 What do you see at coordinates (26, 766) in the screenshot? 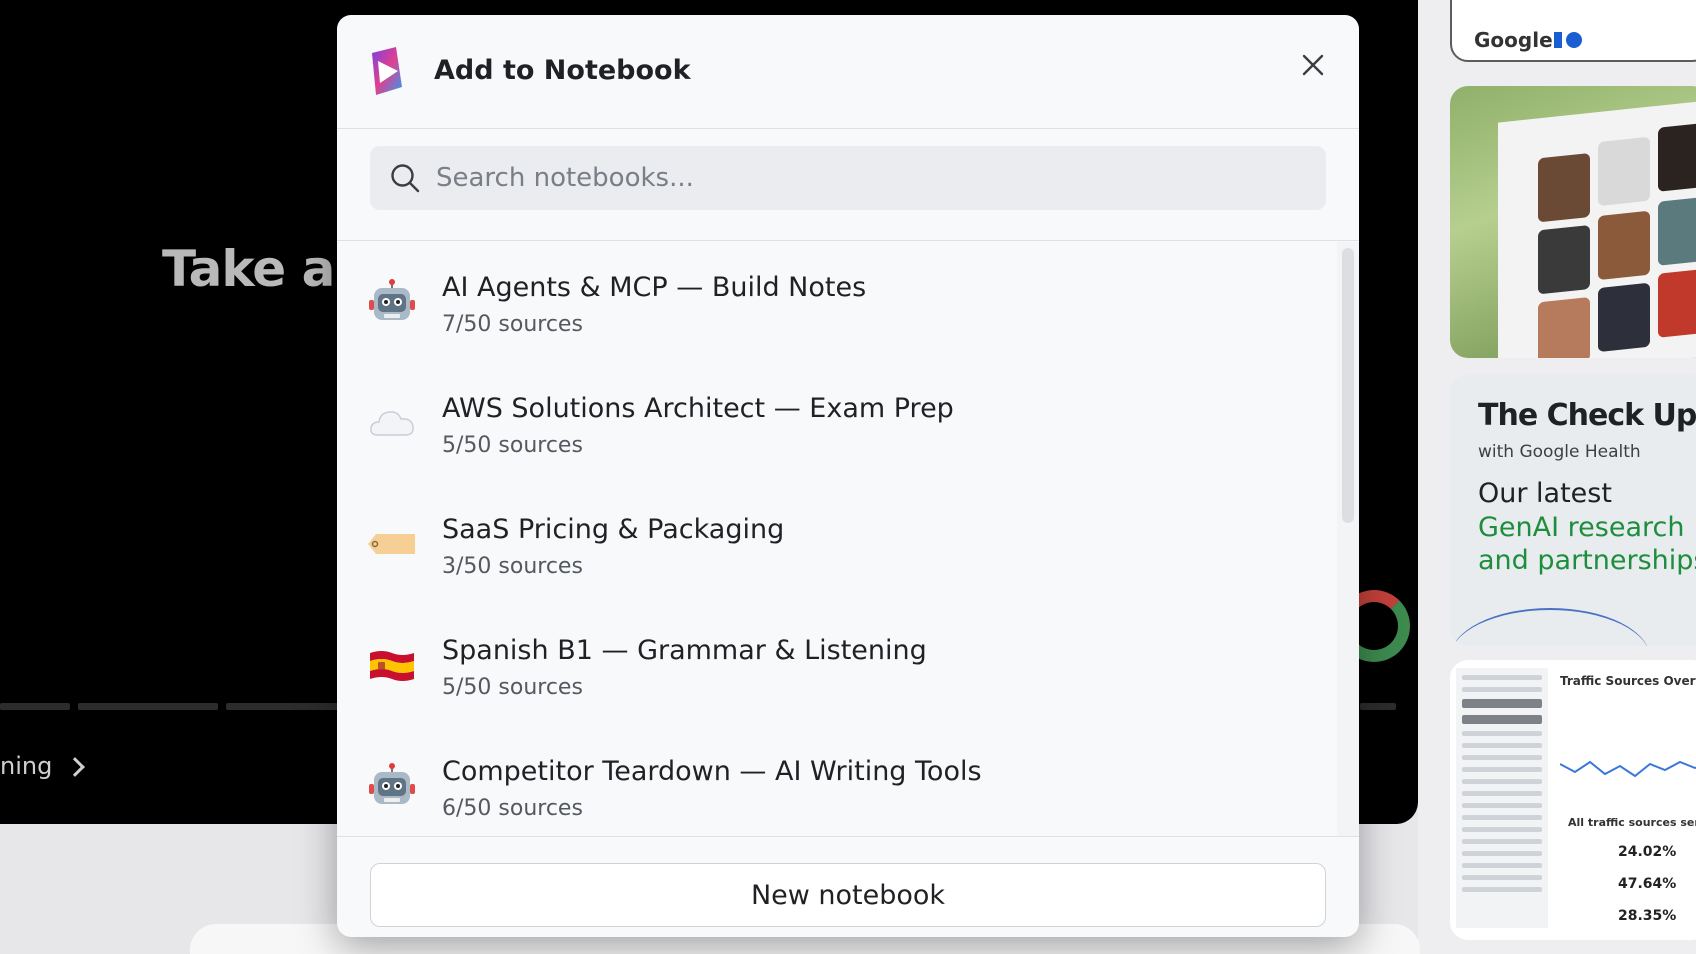
I see `learn-more-label: ning` at bounding box center [26, 766].